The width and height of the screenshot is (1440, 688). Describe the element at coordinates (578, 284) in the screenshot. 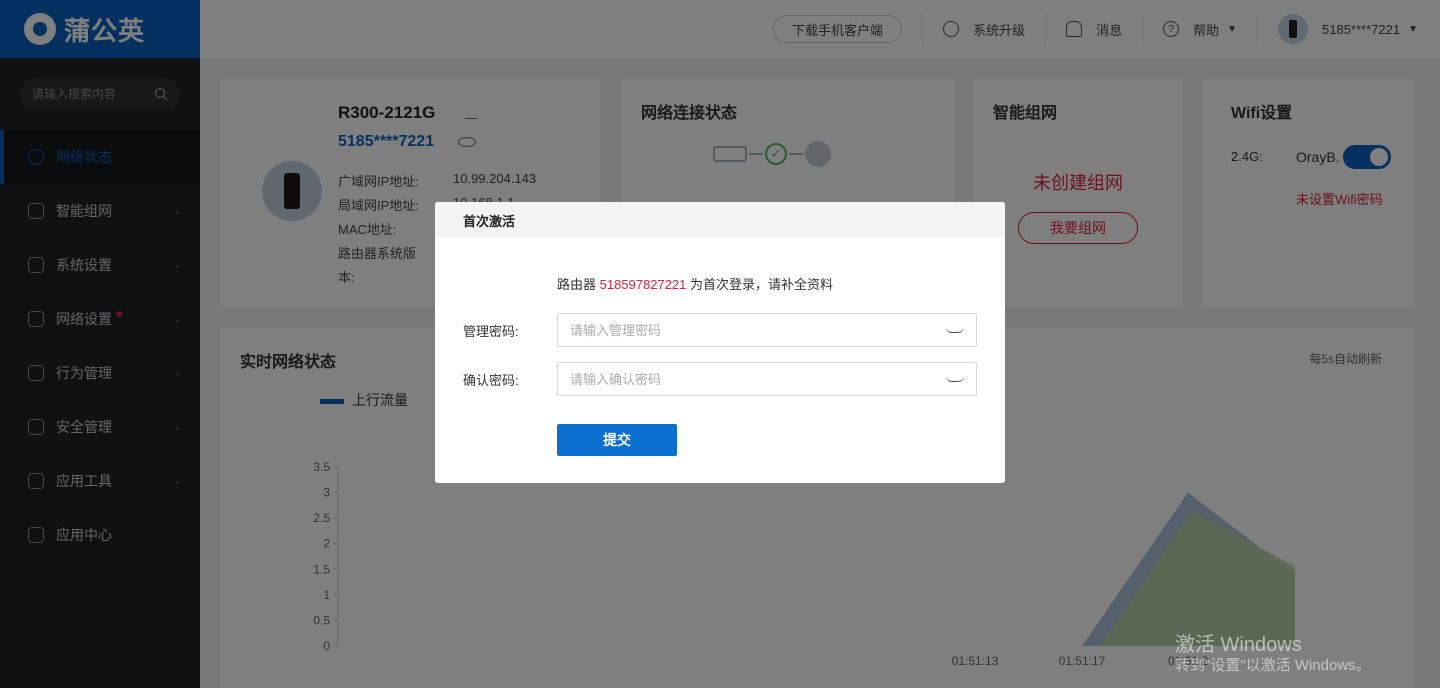

I see `message-prefix: 路由器` at that location.